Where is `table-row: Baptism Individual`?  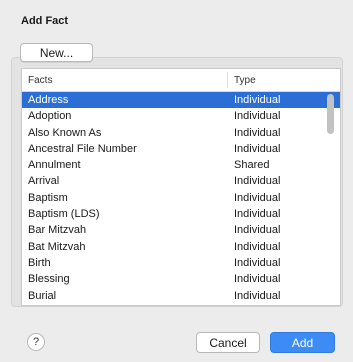 table-row: Baptism Individual is located at coordinates (181, 198).